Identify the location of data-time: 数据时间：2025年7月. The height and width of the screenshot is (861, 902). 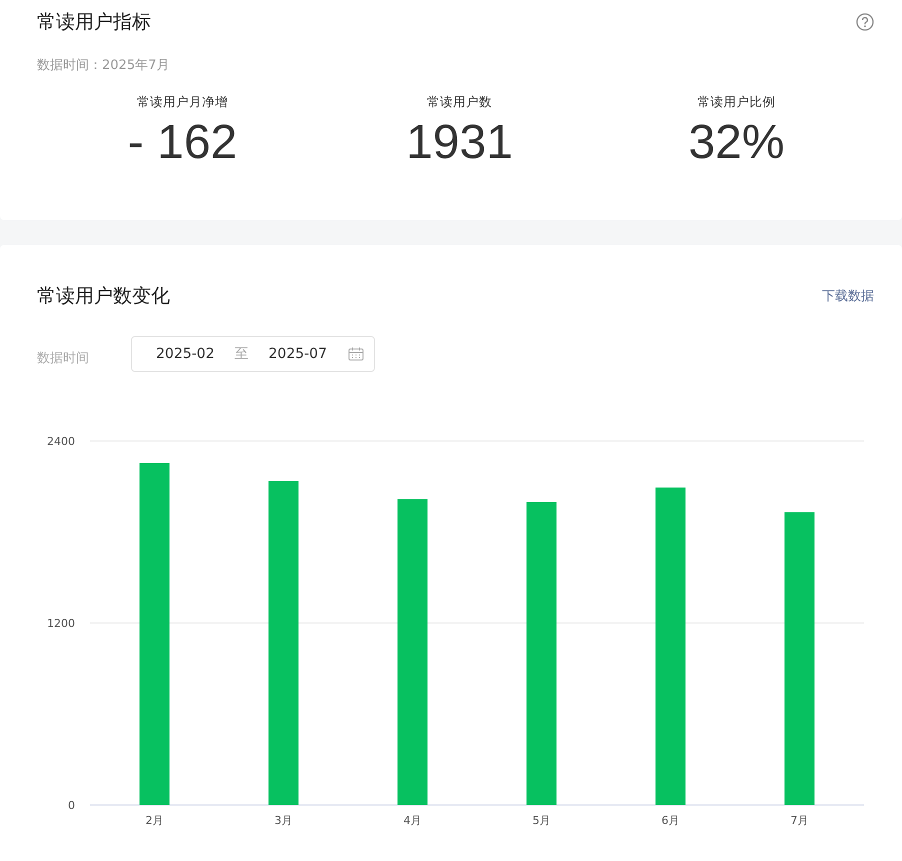
(103, 65).